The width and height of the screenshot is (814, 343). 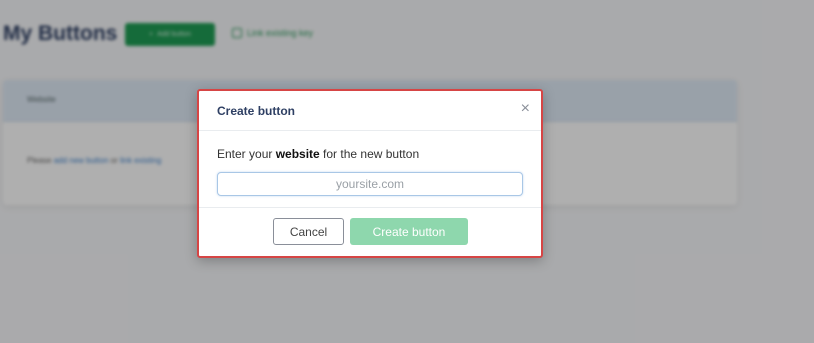 I want to click on close-icon: ×, so click(x=525, y=109).